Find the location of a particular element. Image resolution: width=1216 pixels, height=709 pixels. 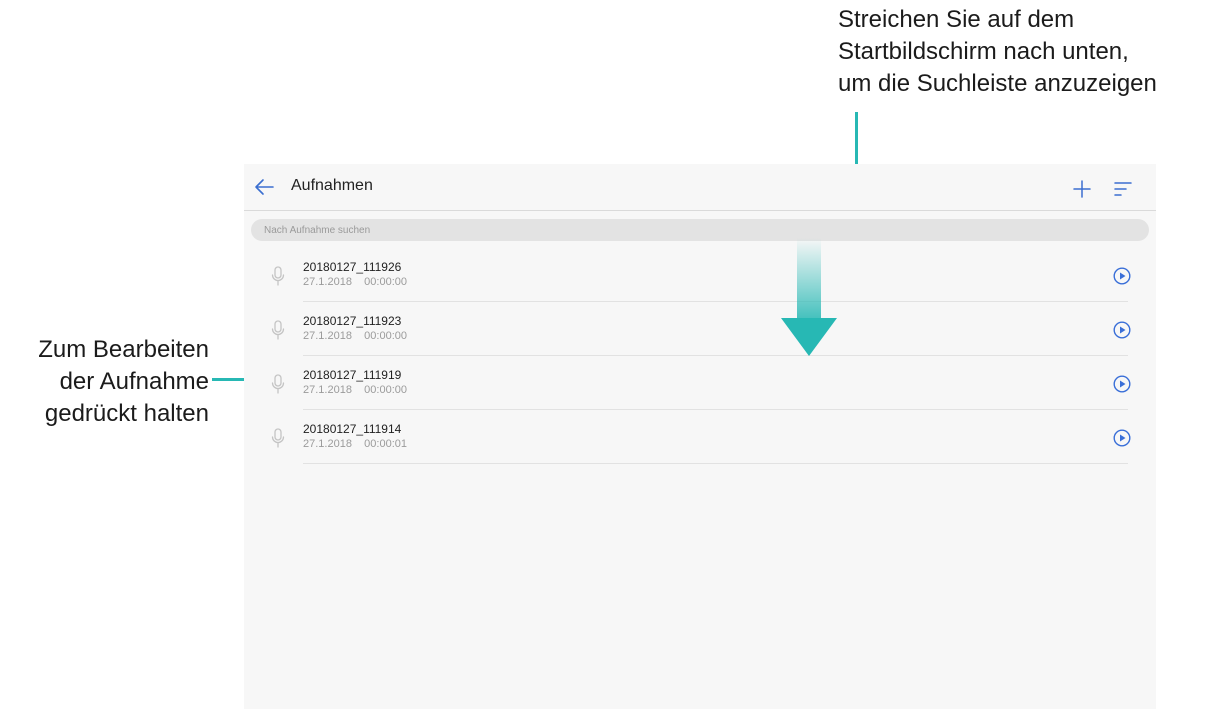

recording-duration: 00:00:01 is located at coordinates (385, 444).